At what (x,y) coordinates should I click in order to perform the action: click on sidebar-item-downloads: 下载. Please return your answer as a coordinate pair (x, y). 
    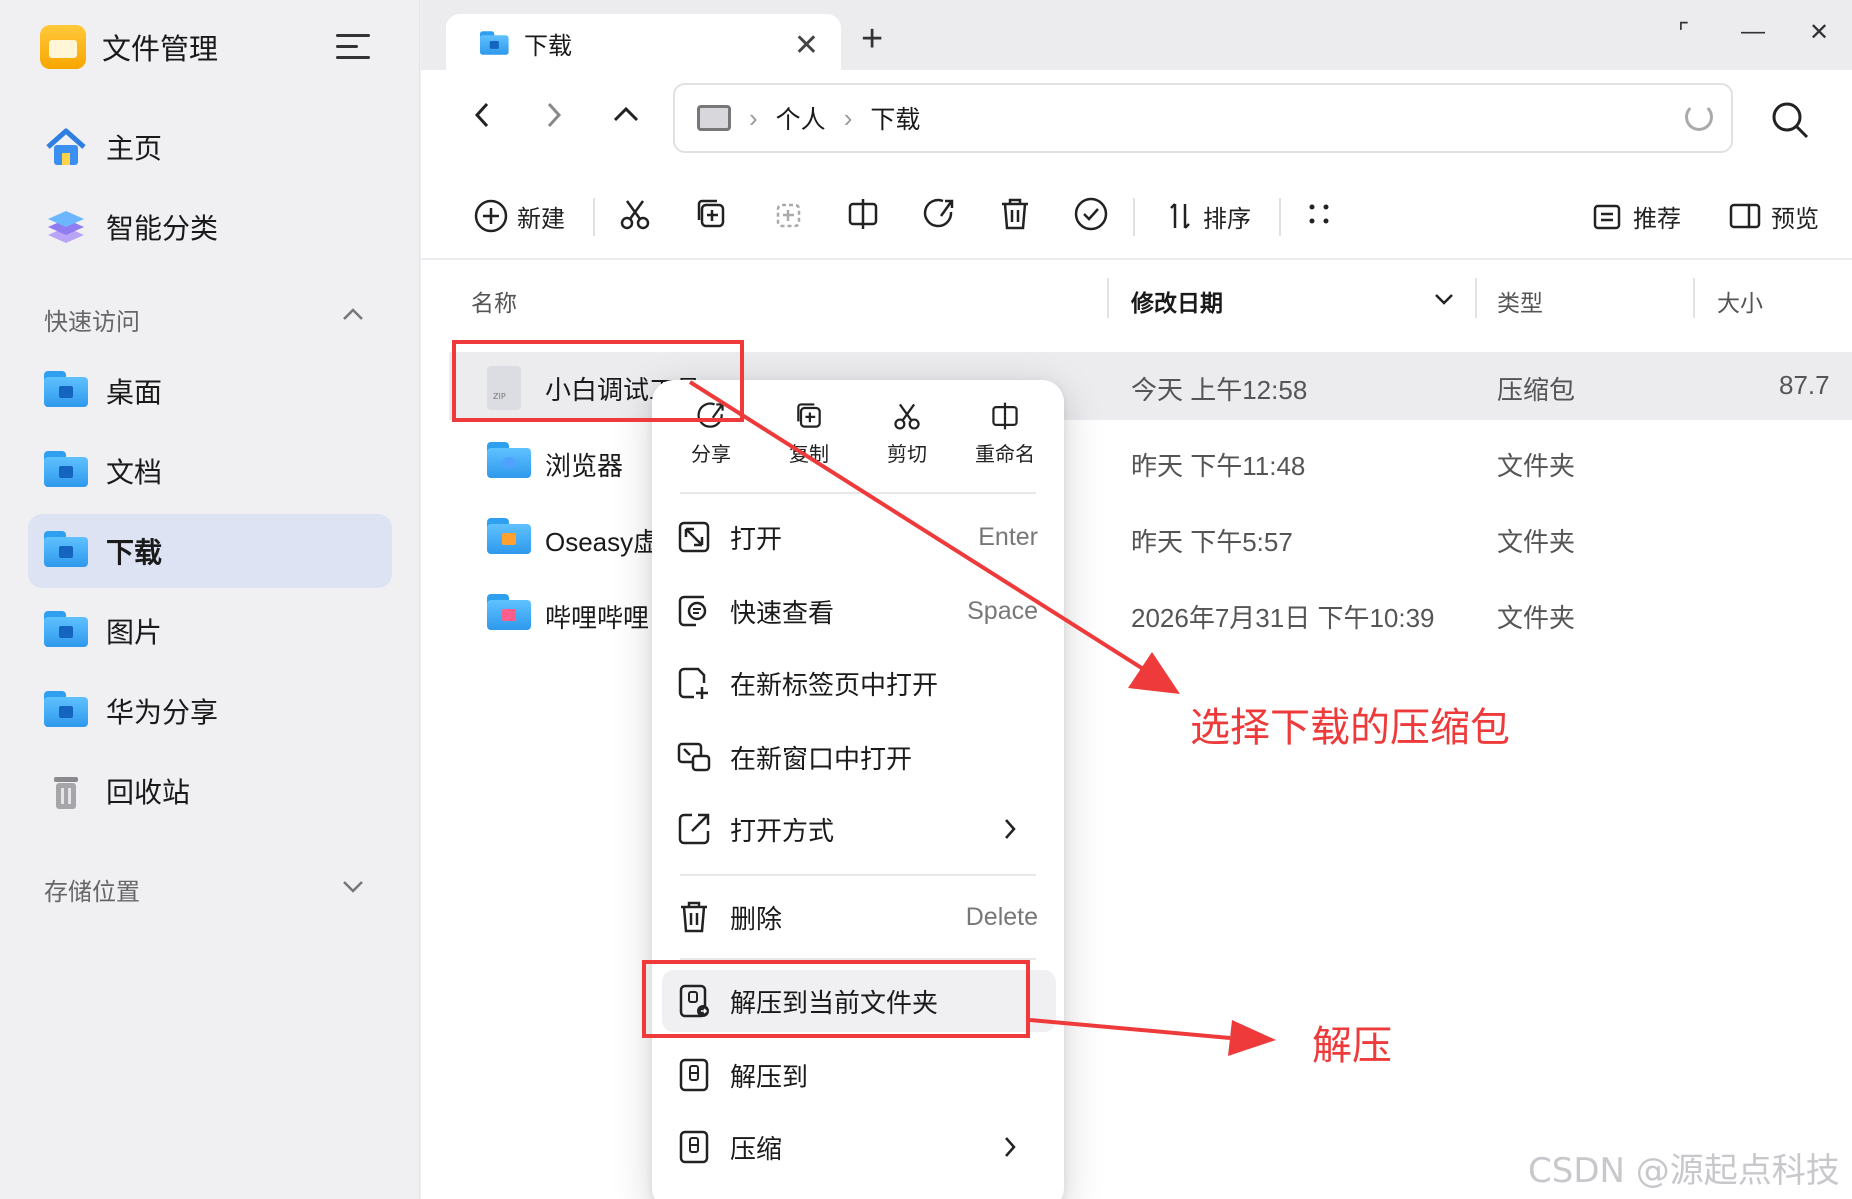
    Looking at the image, I should click on (210, 551).